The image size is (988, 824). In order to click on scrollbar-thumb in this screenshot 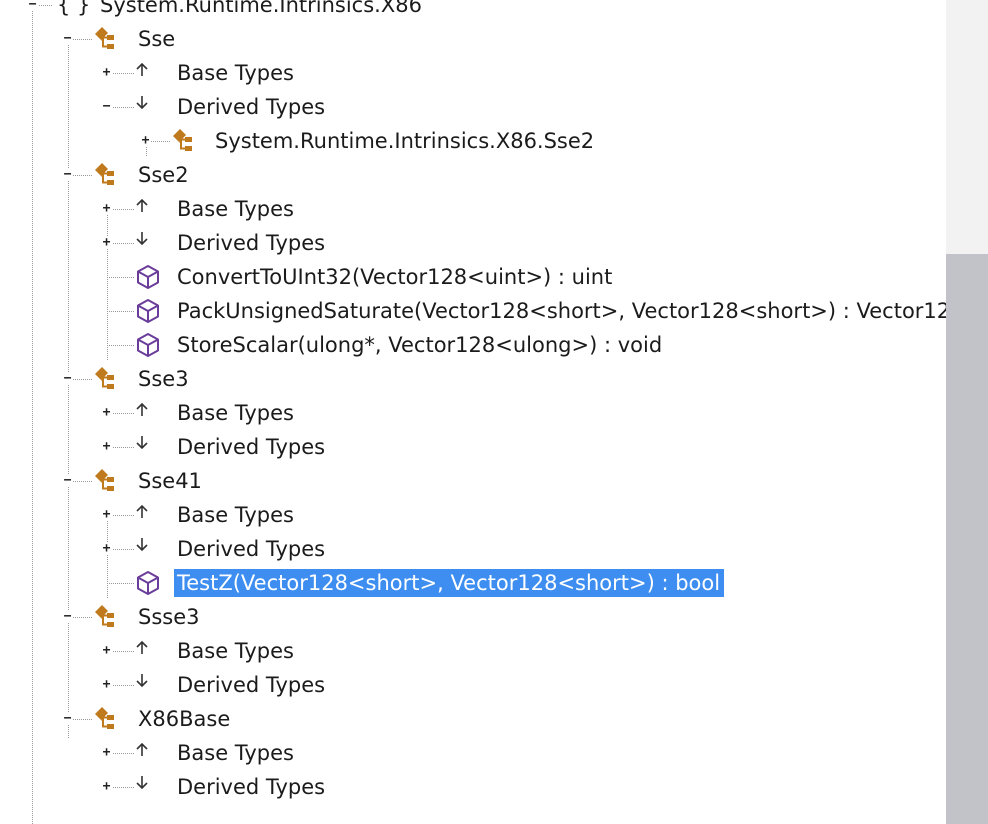, I will do `click(967, 539)`.